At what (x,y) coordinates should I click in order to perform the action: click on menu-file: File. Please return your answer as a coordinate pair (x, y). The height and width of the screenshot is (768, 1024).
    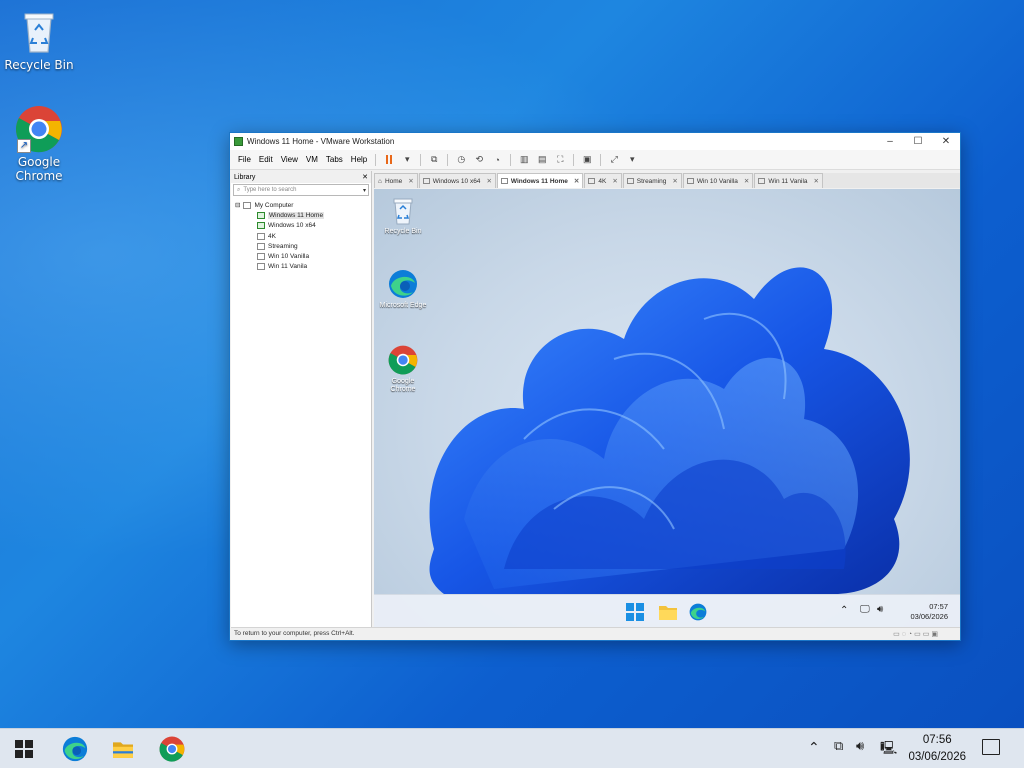
    Looking at the image, I should click on (244, 159).